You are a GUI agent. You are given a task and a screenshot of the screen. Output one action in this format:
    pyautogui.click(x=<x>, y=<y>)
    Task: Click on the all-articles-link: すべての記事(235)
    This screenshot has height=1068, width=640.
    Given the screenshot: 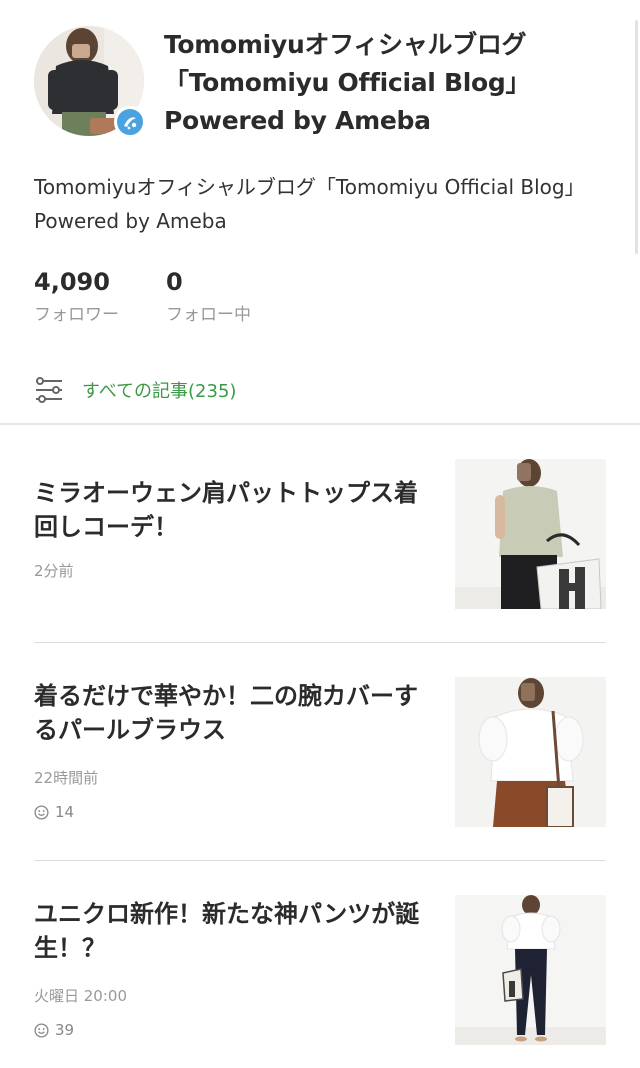 What is the action you would take?
    pyautogui.click(x=135, y=390)
    